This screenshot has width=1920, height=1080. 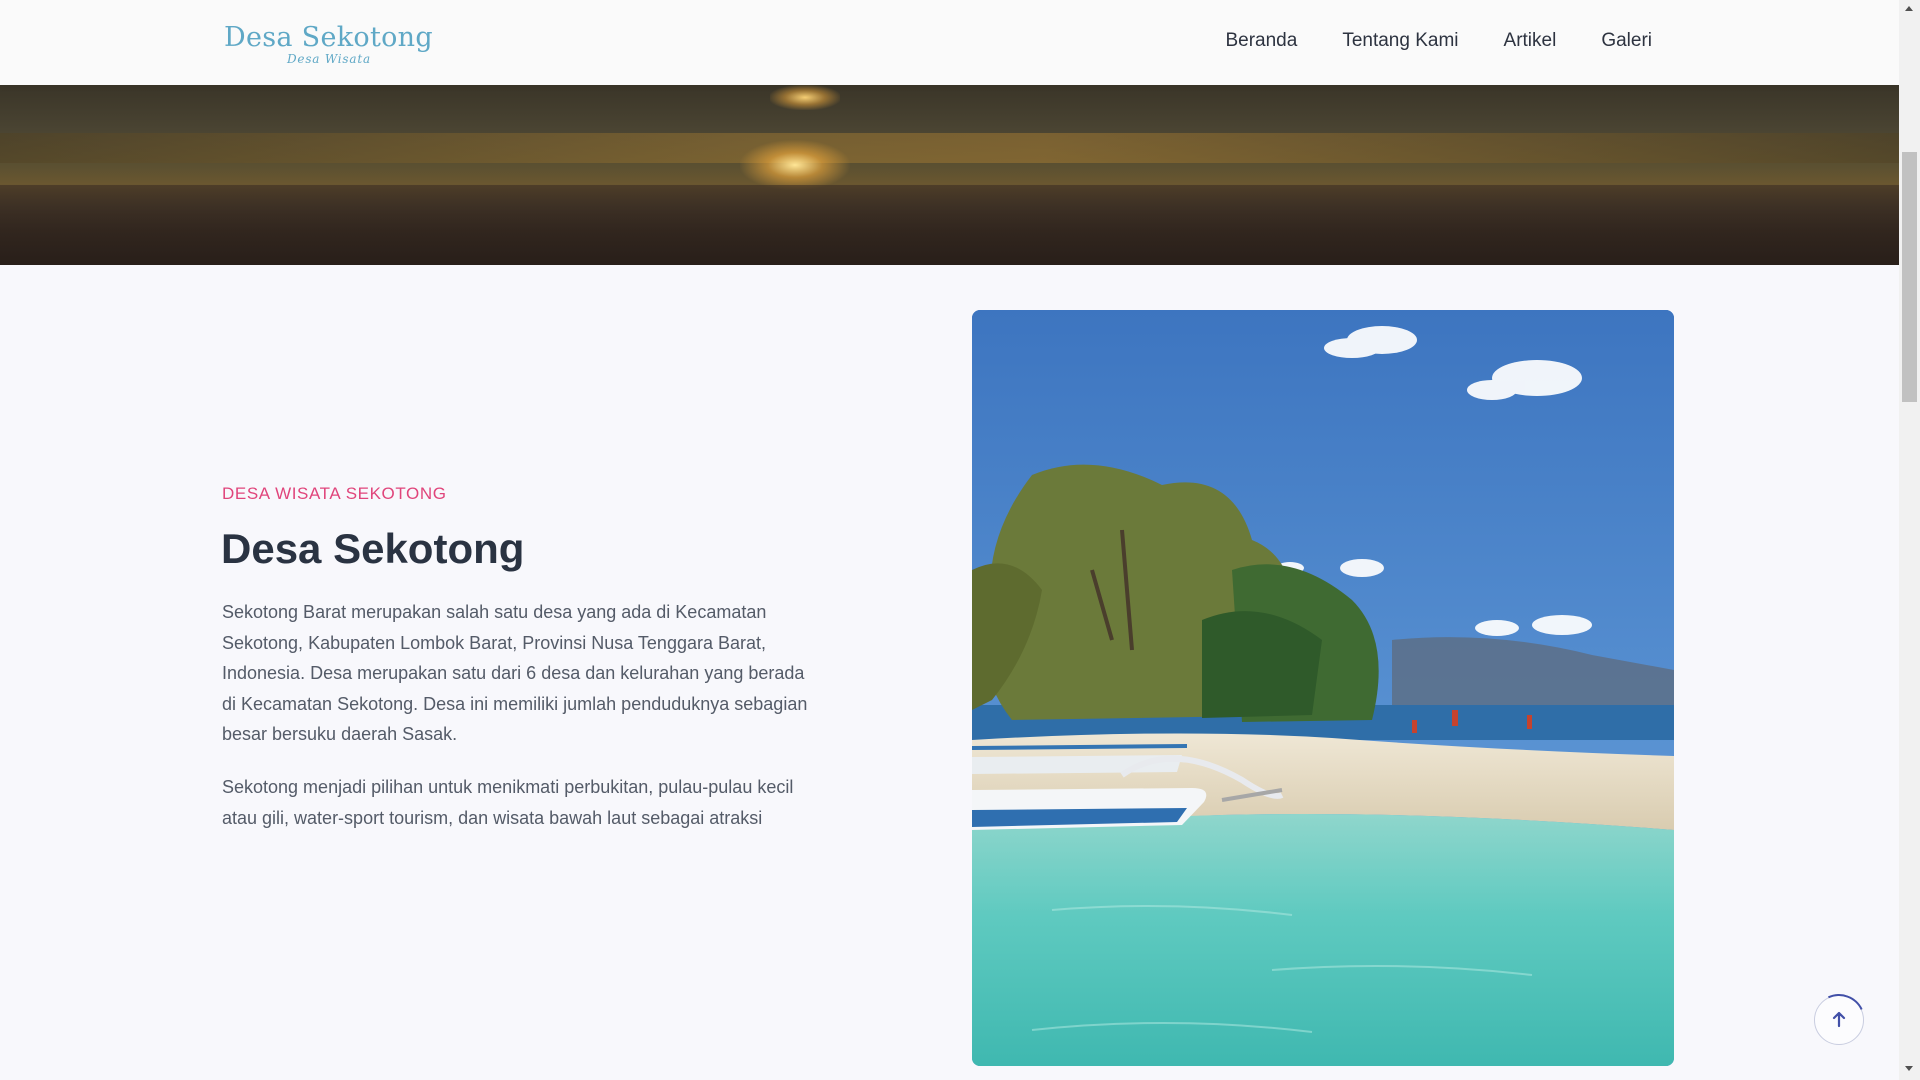 I want to click on nav-item-galeri: Galeri, so click(x=1626, y=41).